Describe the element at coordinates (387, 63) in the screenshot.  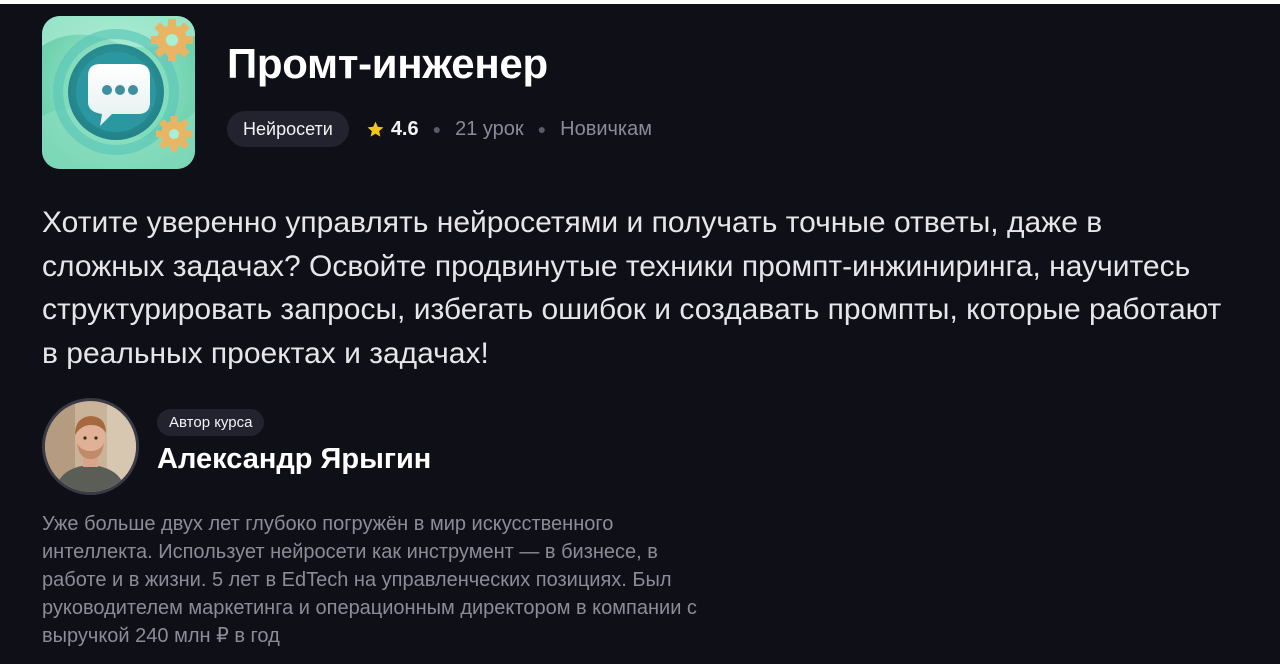
I see `course-title: Промт-инженер` at that location.